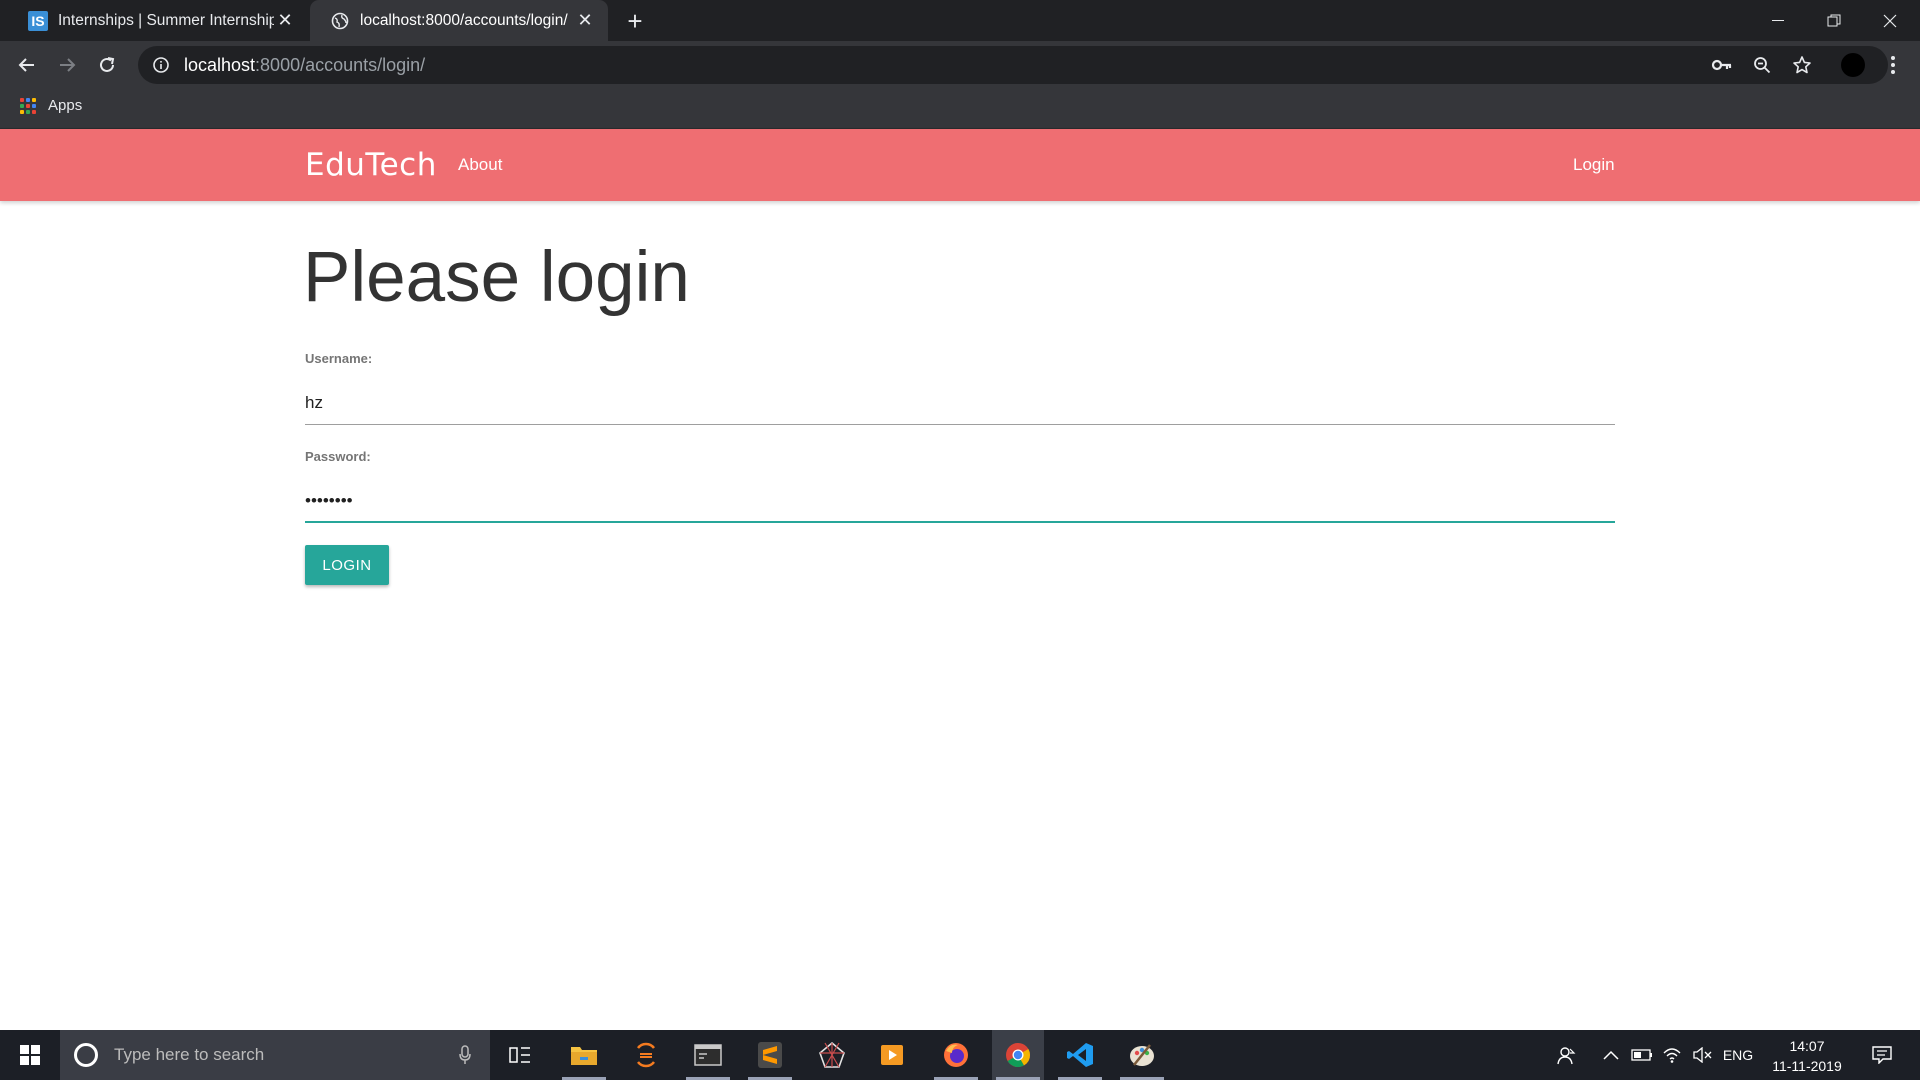  What do you see at coordinates (67, 65) in the screenshot?
I see `forward-arrow-icon` at bounding box center [67, 65].